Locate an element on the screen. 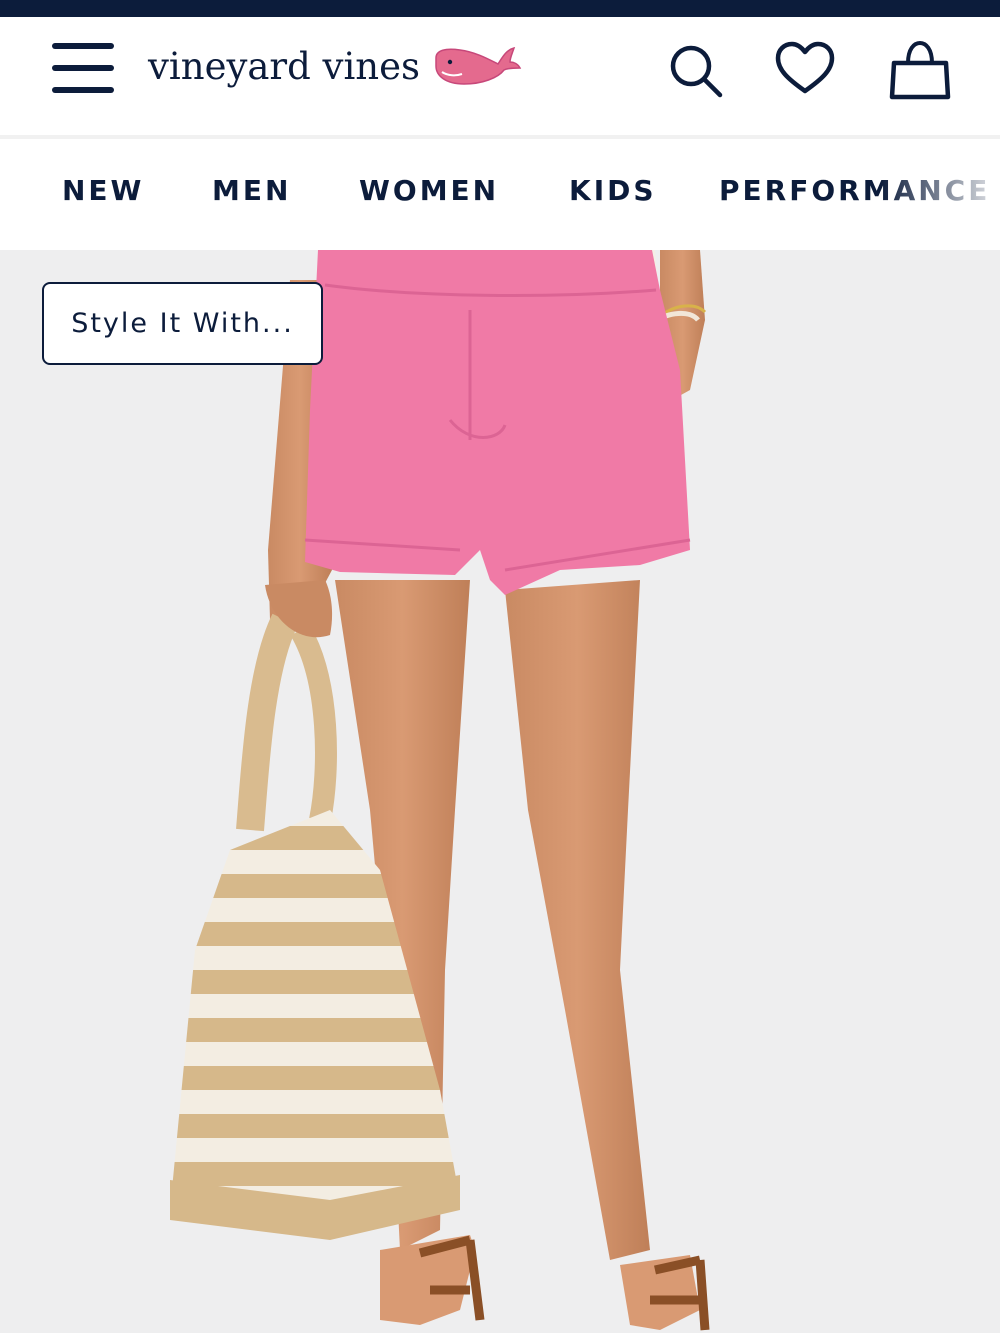  menu-icon is located at coordinates (83, 68).